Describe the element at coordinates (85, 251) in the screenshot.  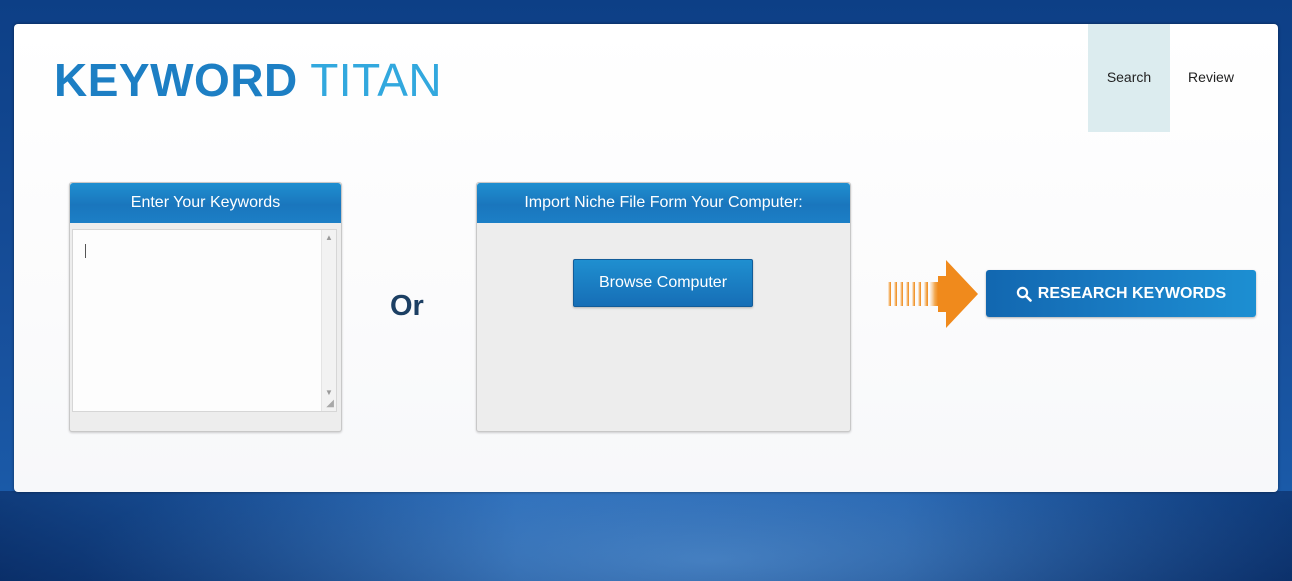
I see `text-caret` at that location.